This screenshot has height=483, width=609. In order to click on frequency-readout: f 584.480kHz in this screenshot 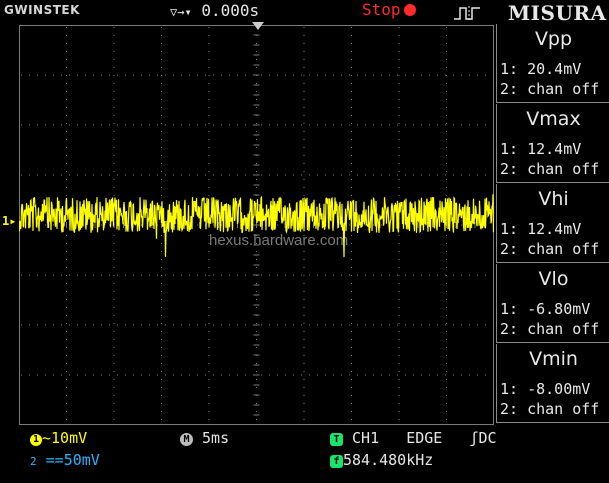, I will do `click(381, 460)`.